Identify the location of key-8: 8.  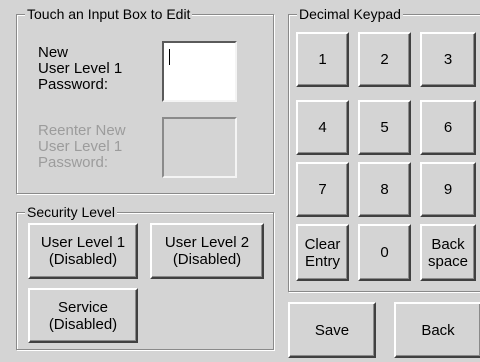
(384, 189).